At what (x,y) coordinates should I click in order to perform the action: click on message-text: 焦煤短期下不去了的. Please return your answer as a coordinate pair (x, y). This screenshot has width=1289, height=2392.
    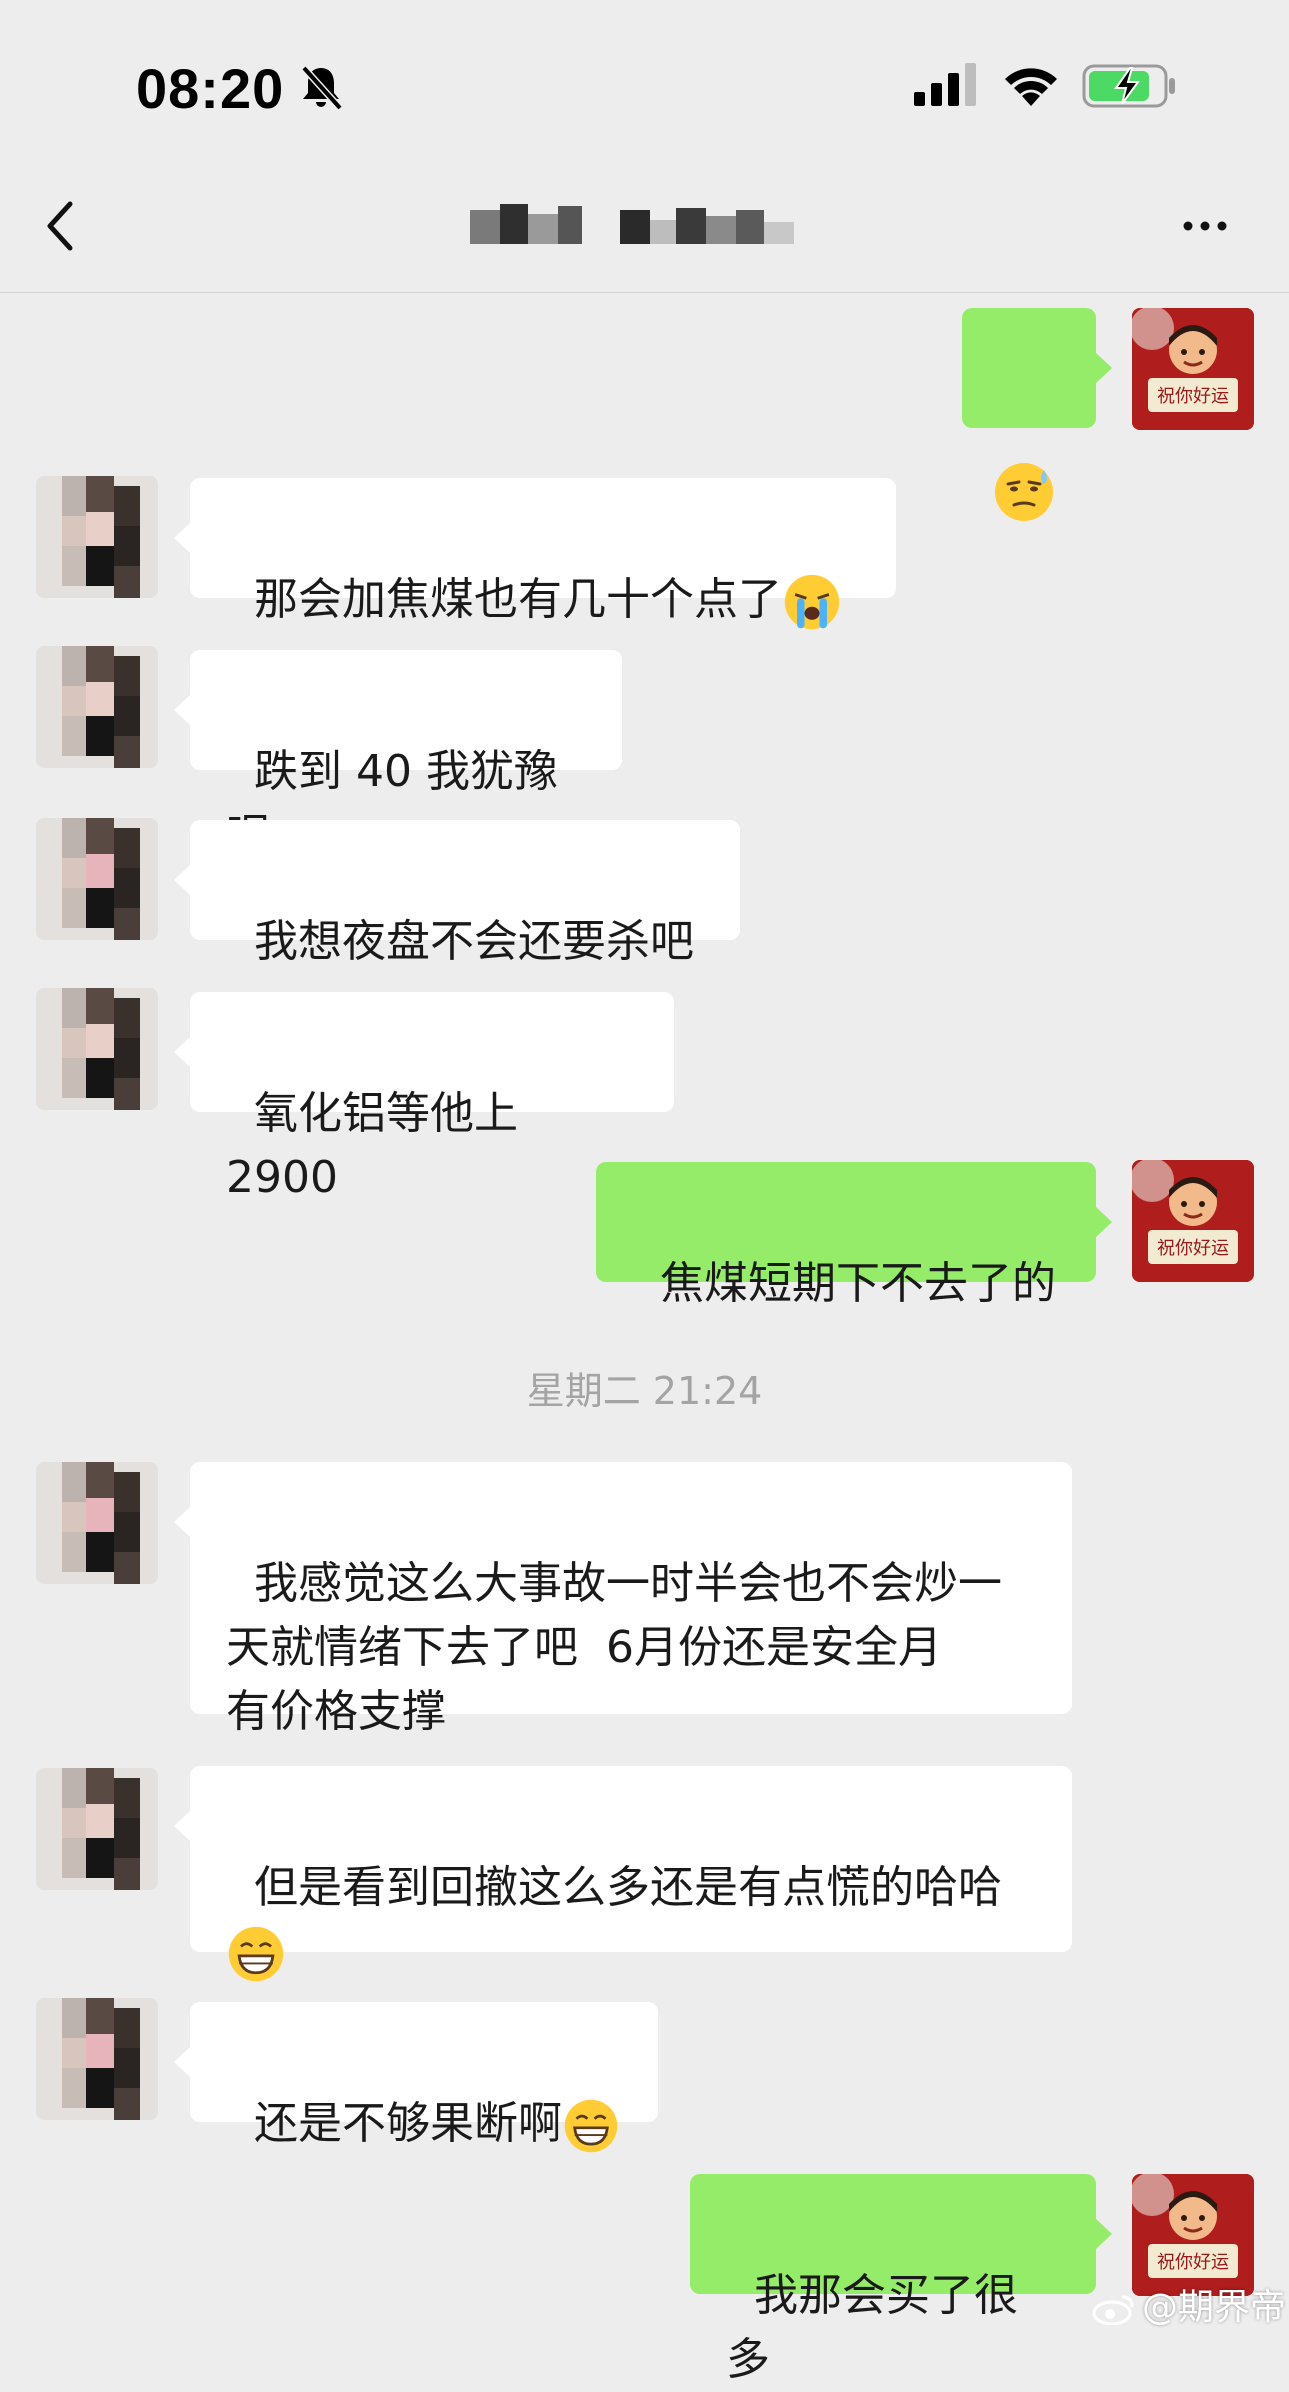
    Looking at the image, I should click on (857, 1283).